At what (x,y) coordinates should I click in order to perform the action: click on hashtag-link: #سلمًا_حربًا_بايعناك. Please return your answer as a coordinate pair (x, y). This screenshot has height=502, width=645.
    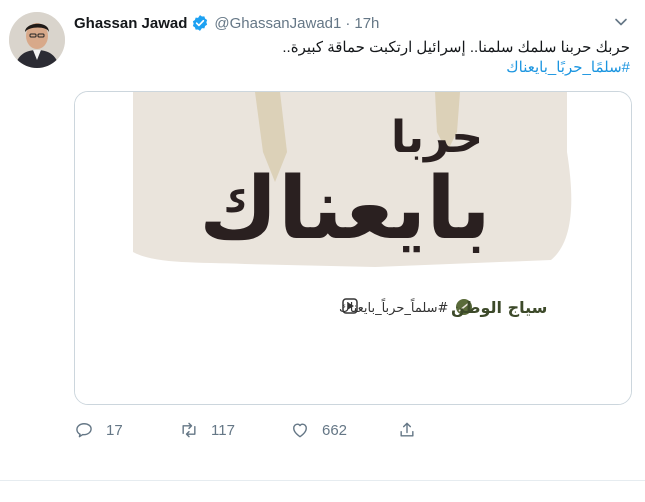
    Looking at the image, I should click on (352, 68).